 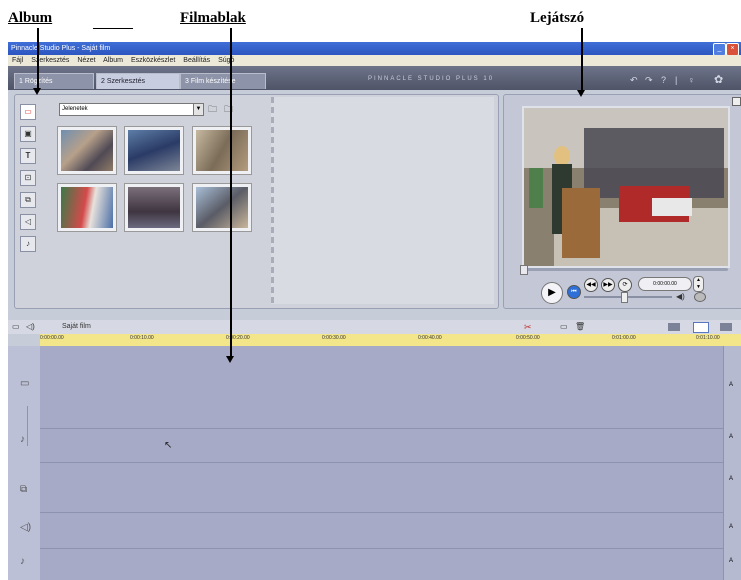 What do you see at coordinates (28, 200) in the screenshot?
I see `menus-tab-icon: ⧉` at bounding box center [28, 200].